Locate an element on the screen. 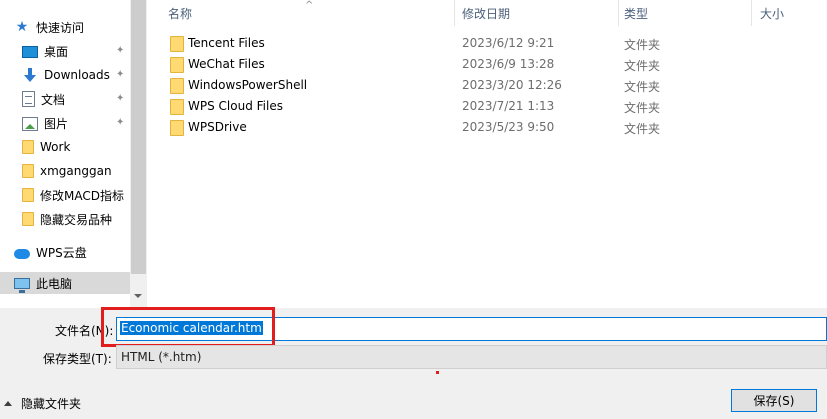 Image resolution: width=827 pixels, height=419 pixels. scroll-down-arrow-icon is located at coordinates (138, 296).